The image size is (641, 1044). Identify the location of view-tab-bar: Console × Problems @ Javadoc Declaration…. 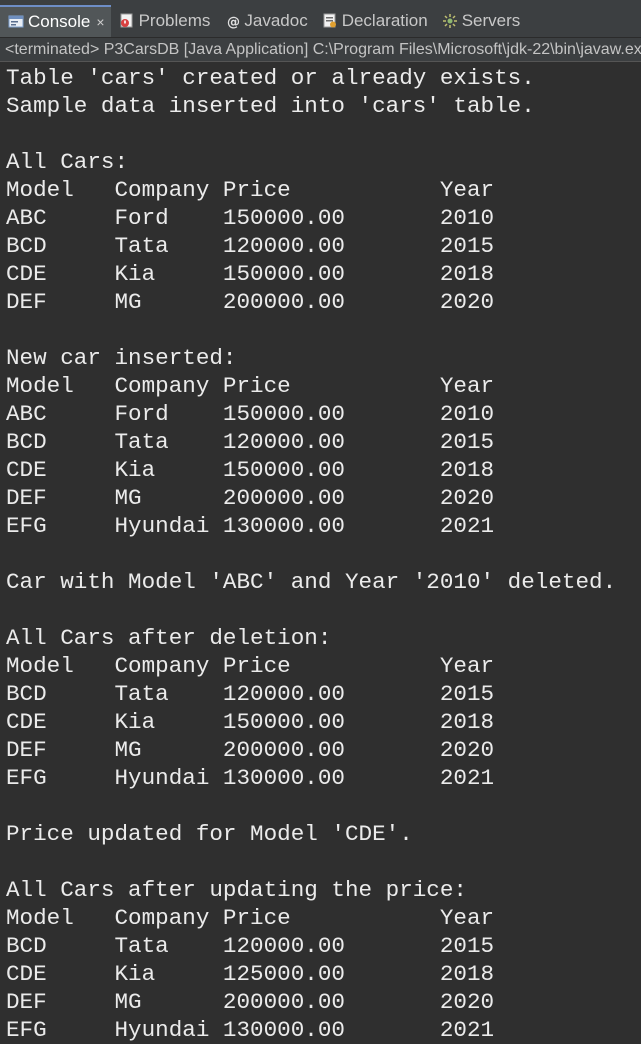
(320, 19).